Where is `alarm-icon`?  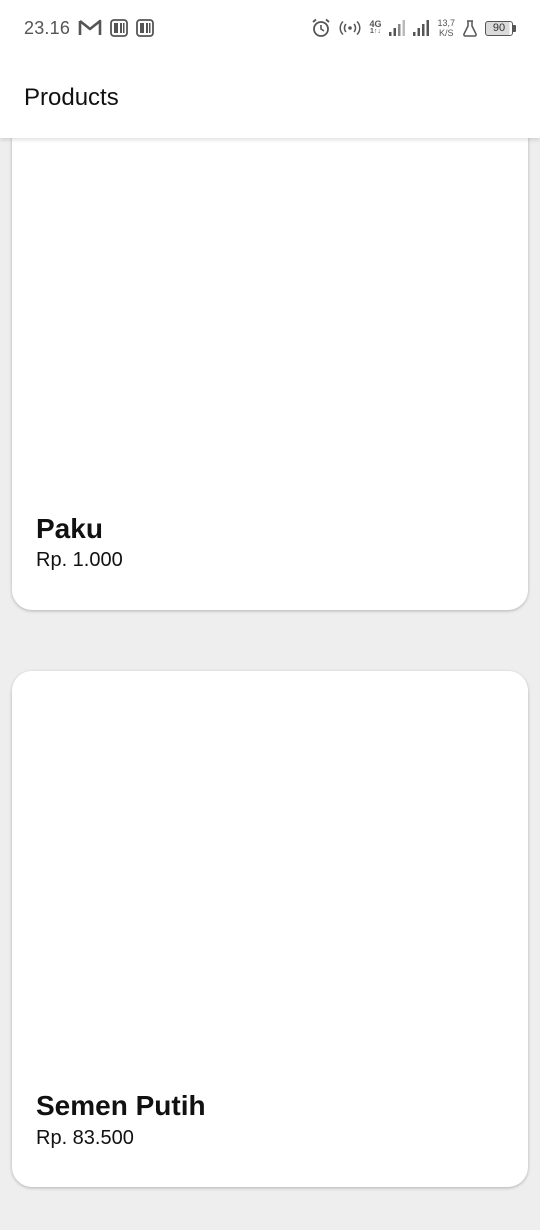 alarm-icon is located at coordinates (321, 28).